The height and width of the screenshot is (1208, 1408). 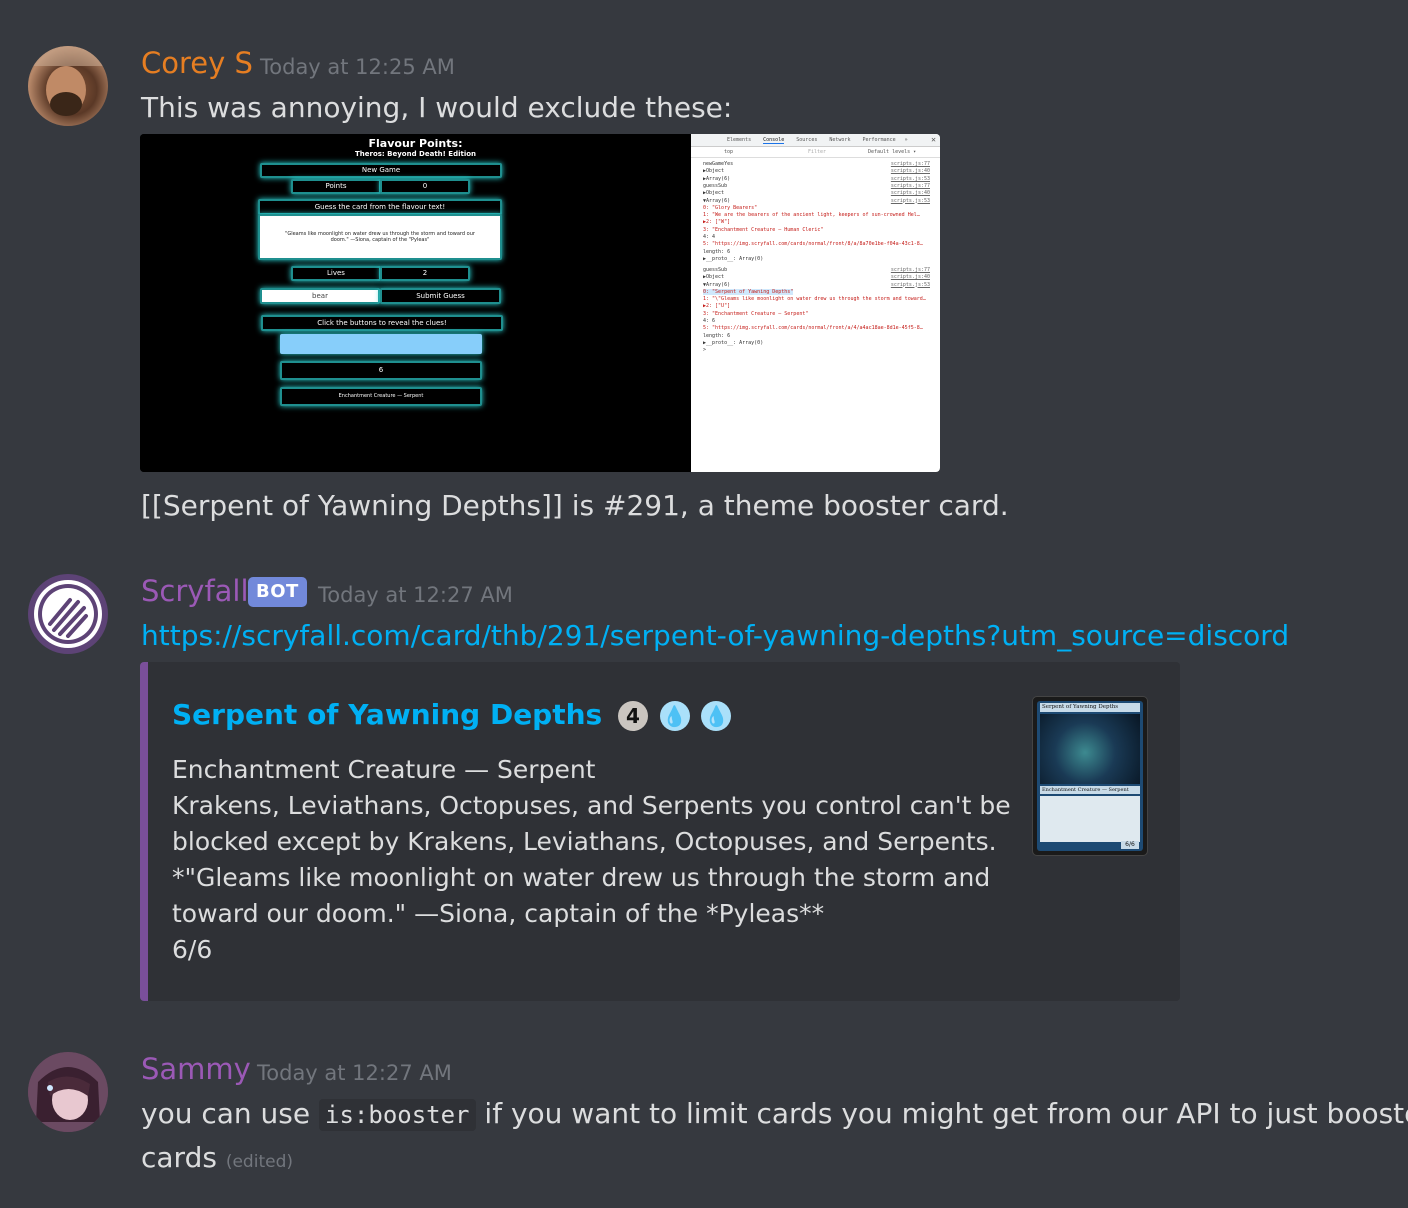 I want to click on avatar-scryfall, so click(x=68, y=614).